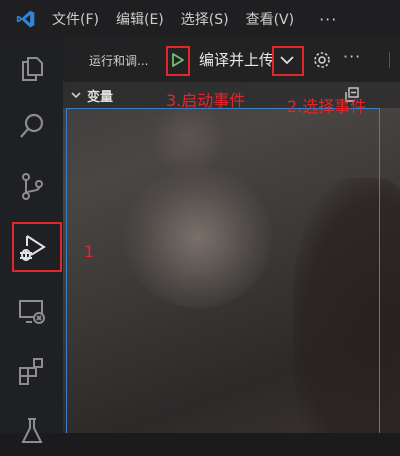 The width and height of the screenshot is (400, 456). I want to click on activity-source-control, so click(31, 186).